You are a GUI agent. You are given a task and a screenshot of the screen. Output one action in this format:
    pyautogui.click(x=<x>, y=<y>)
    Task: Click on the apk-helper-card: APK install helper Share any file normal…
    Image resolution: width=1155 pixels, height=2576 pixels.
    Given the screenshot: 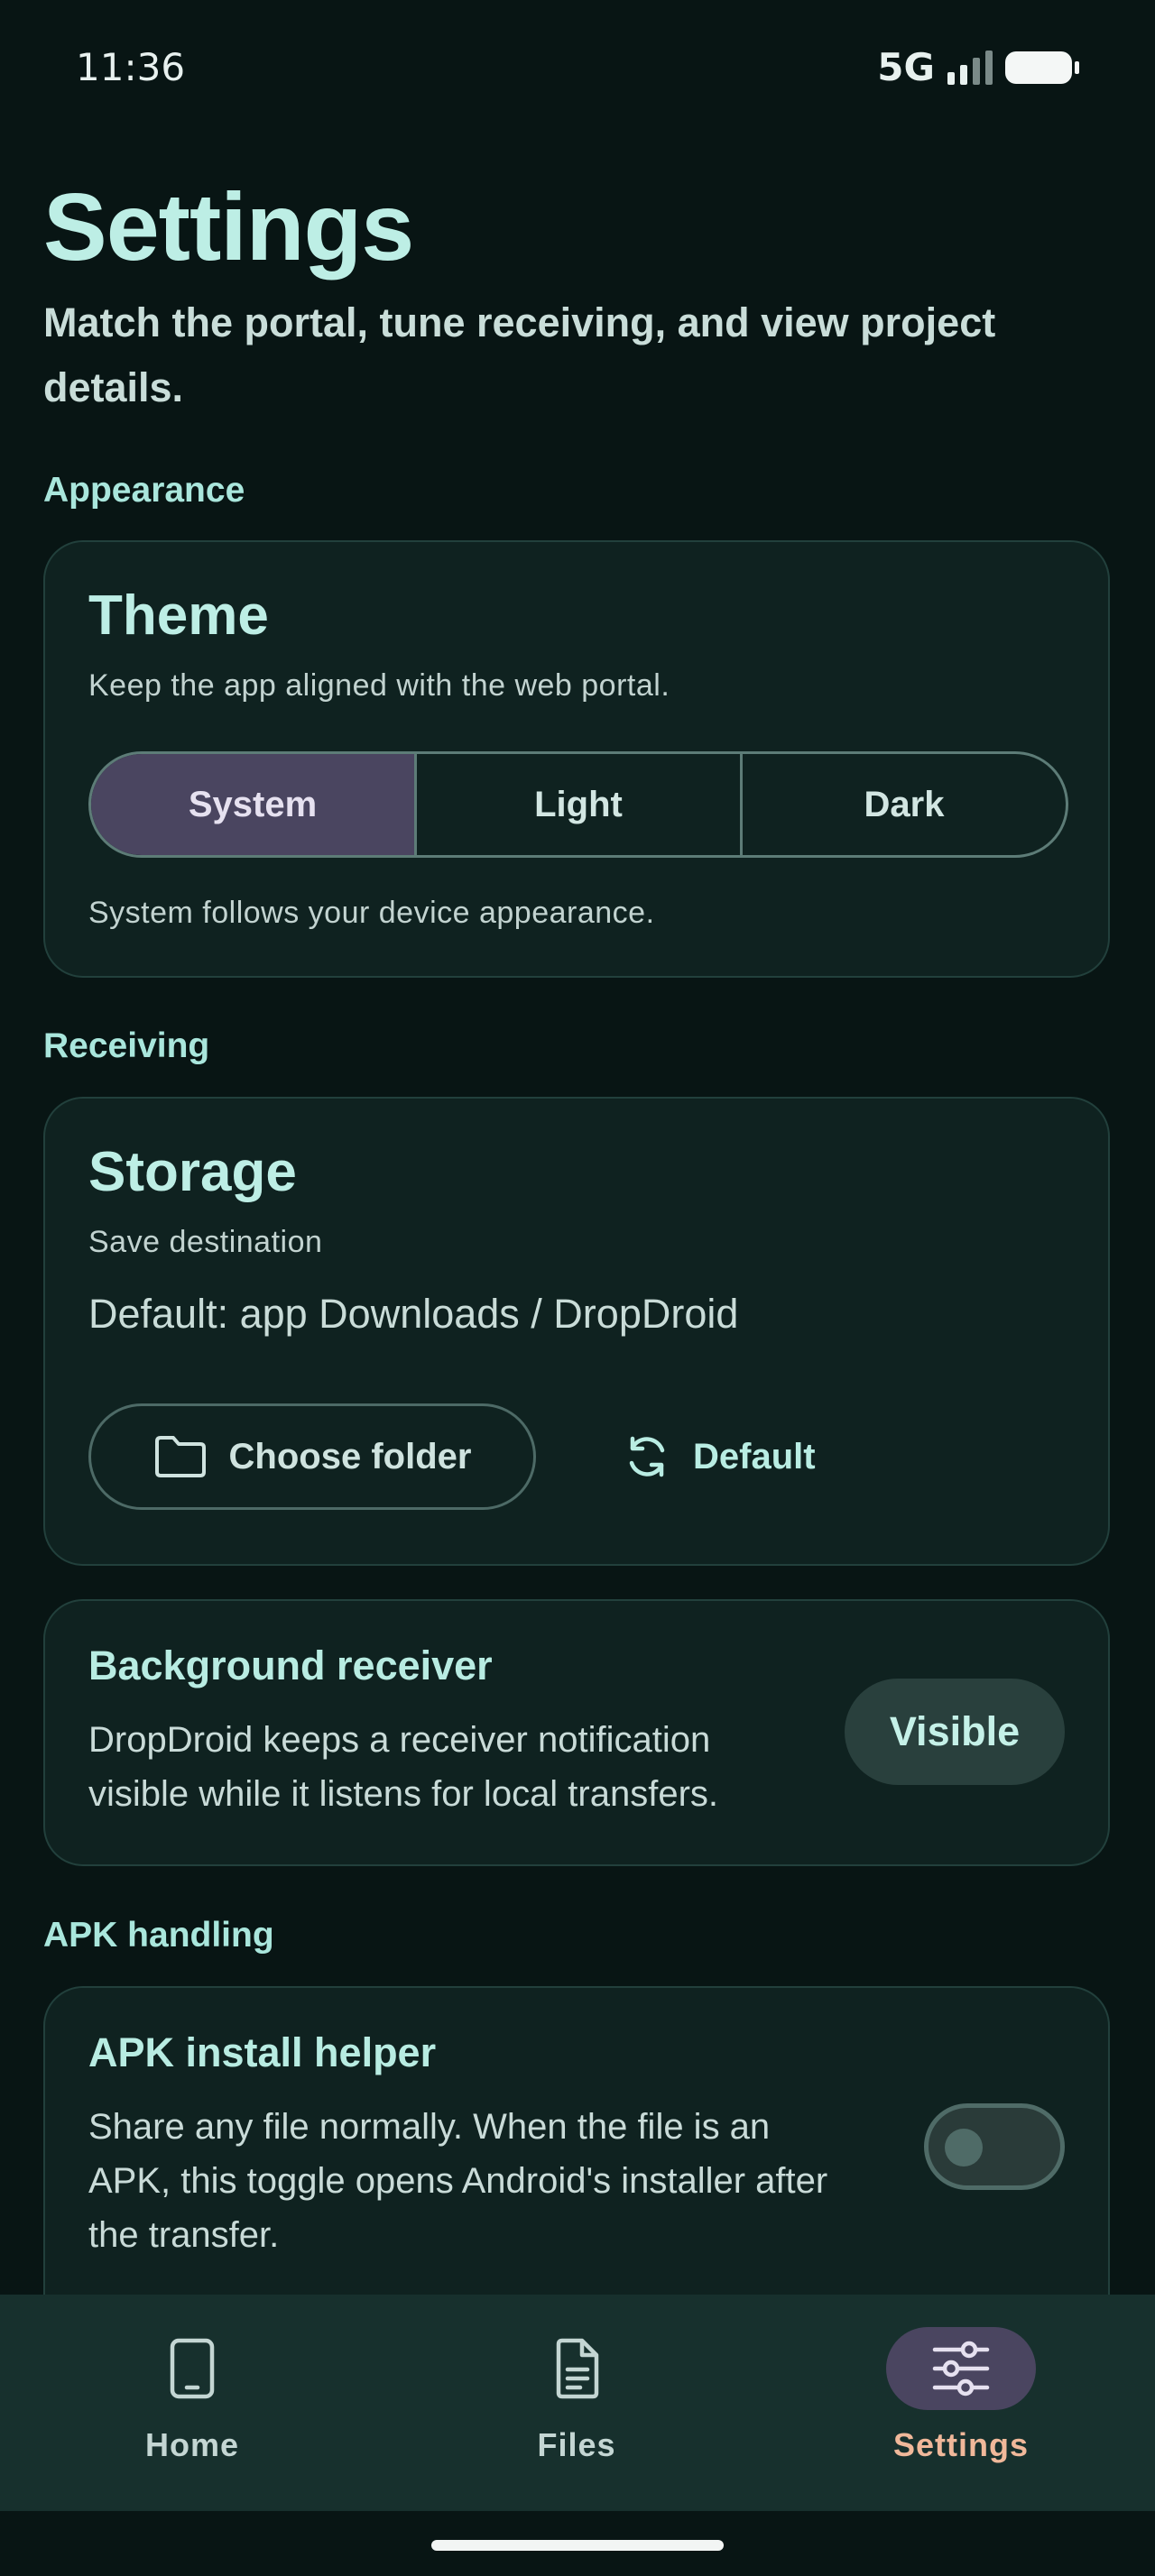 What is the action you would take?
    pyautogui.click(x=576, y=2166)
    